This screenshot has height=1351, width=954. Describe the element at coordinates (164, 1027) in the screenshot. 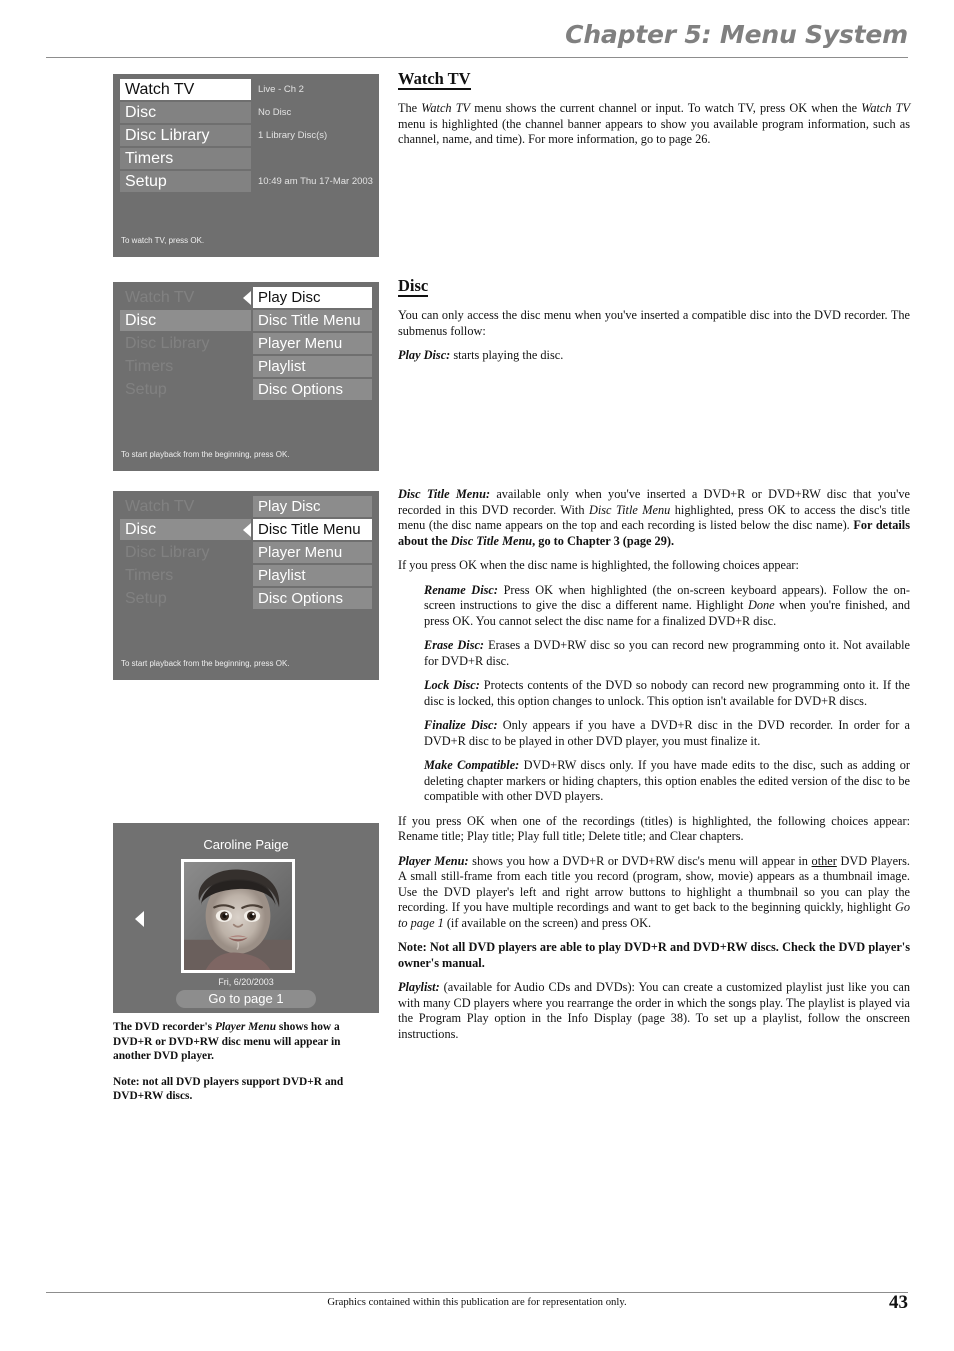

I see `caption-prefix: The DVD recorder's` at that location.